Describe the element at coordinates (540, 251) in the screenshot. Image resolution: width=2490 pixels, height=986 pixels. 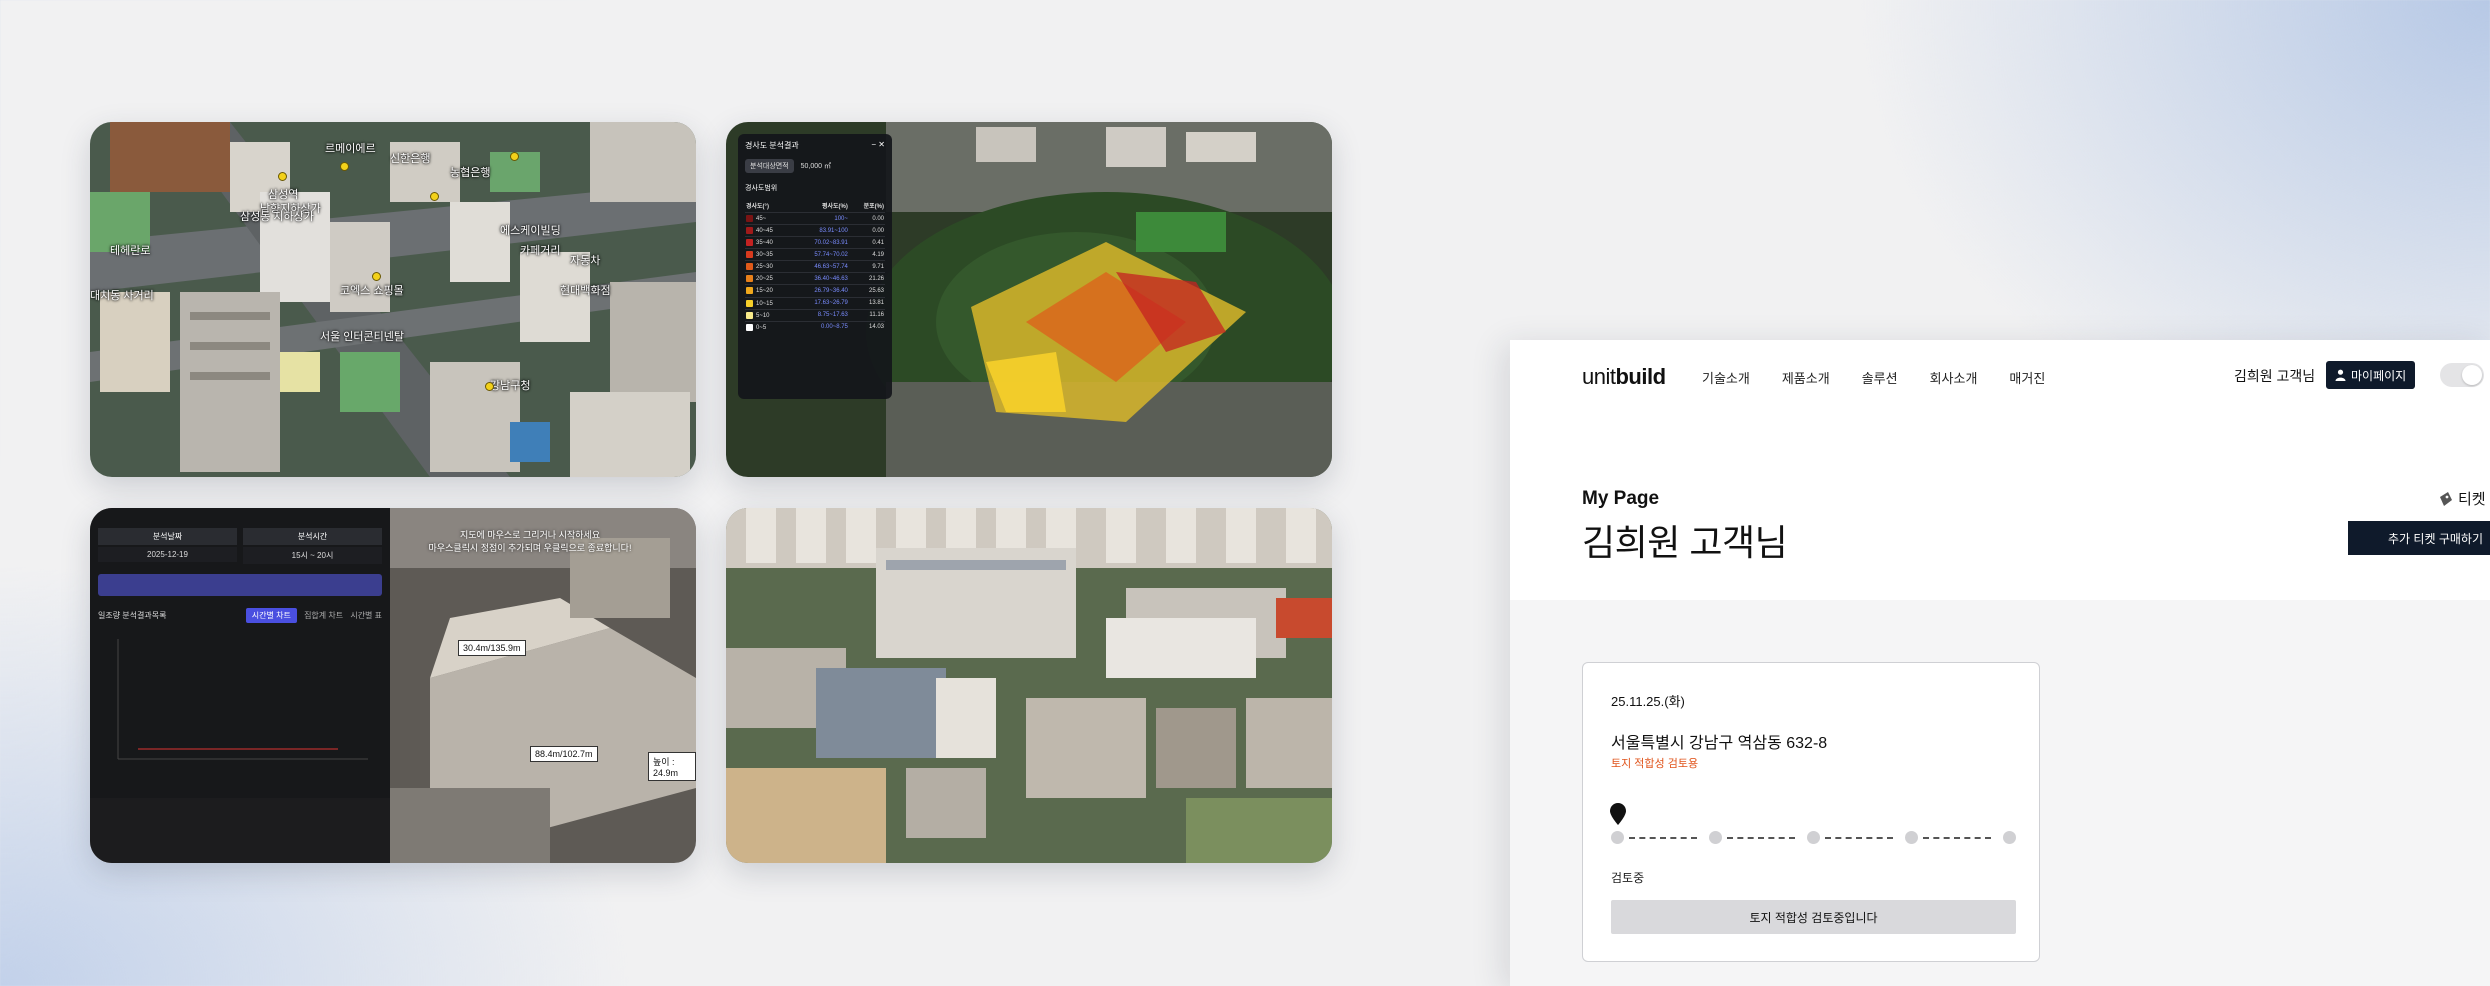
I see `map-label: 카페거리` at that location.